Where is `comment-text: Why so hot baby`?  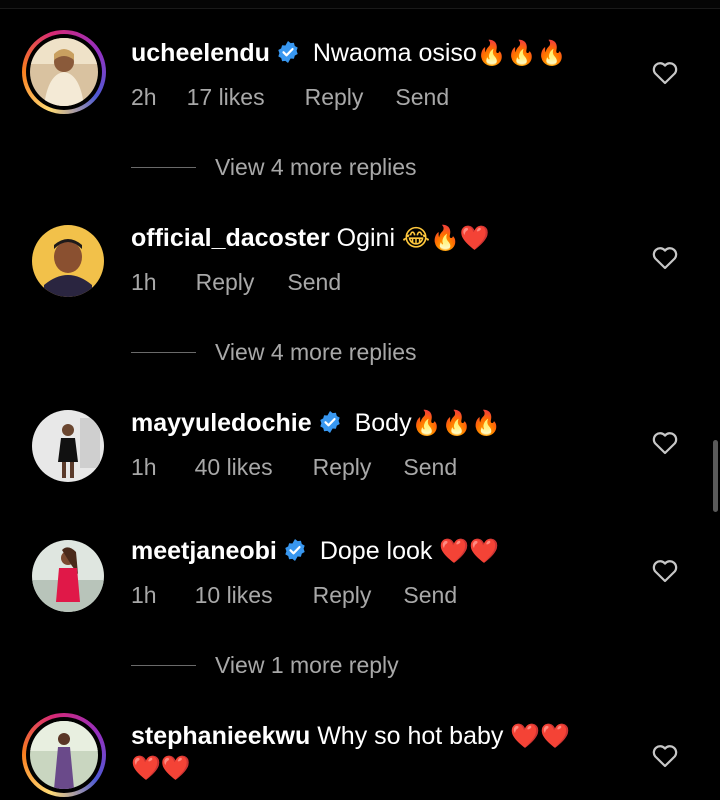 comment-text: Why so hot baby is located at coordinates (410, 736).